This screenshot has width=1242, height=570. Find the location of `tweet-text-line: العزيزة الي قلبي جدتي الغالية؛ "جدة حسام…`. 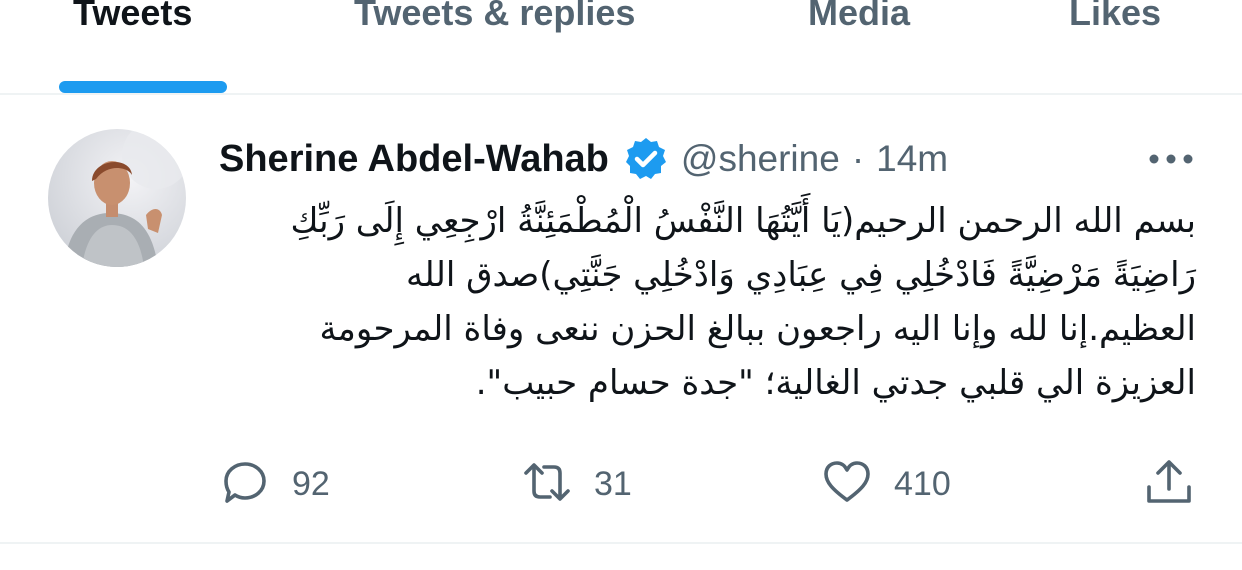

tweet-text-line: العزيزة الي قلبي جدتي الغالية؛ "جدة حسام… is located at coordinates (835, 383).